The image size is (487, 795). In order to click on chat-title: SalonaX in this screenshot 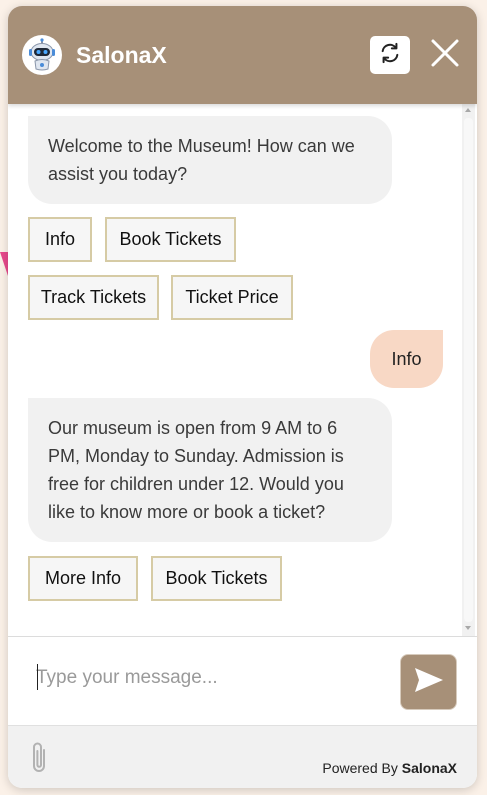, I will do `click(121, 54)`.